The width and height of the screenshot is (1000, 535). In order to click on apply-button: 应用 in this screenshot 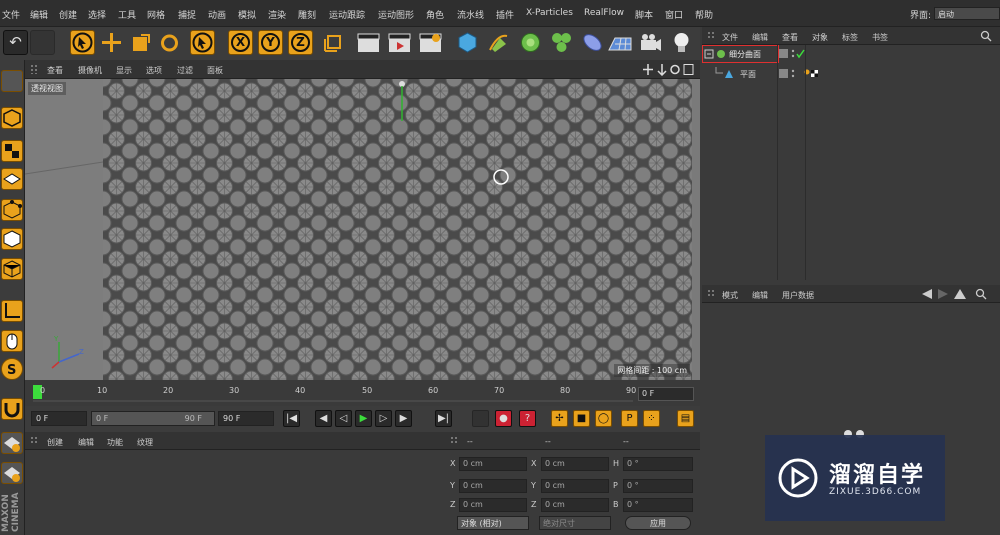, I will do `click(658, 523)`.